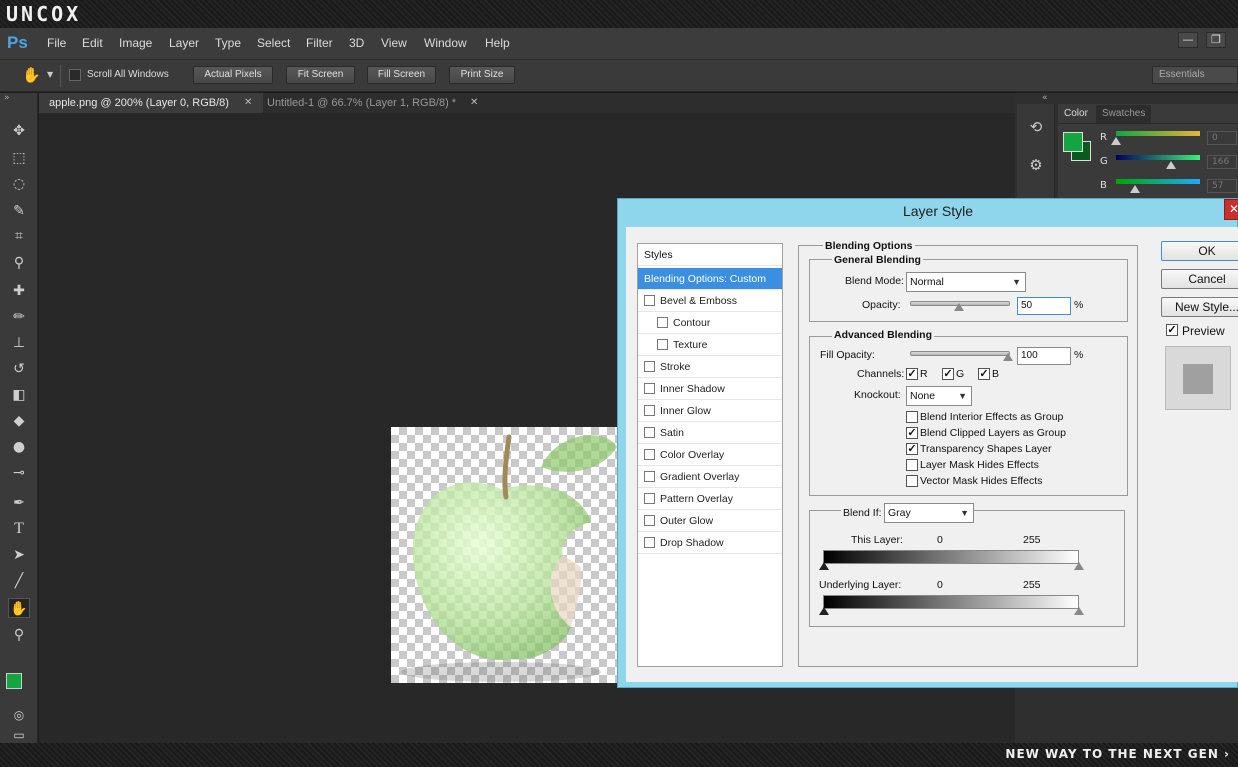 The width and height of the screenshot is (1238, 767). I want to click on screen-mode-icon: ▭, so click(19, 735).